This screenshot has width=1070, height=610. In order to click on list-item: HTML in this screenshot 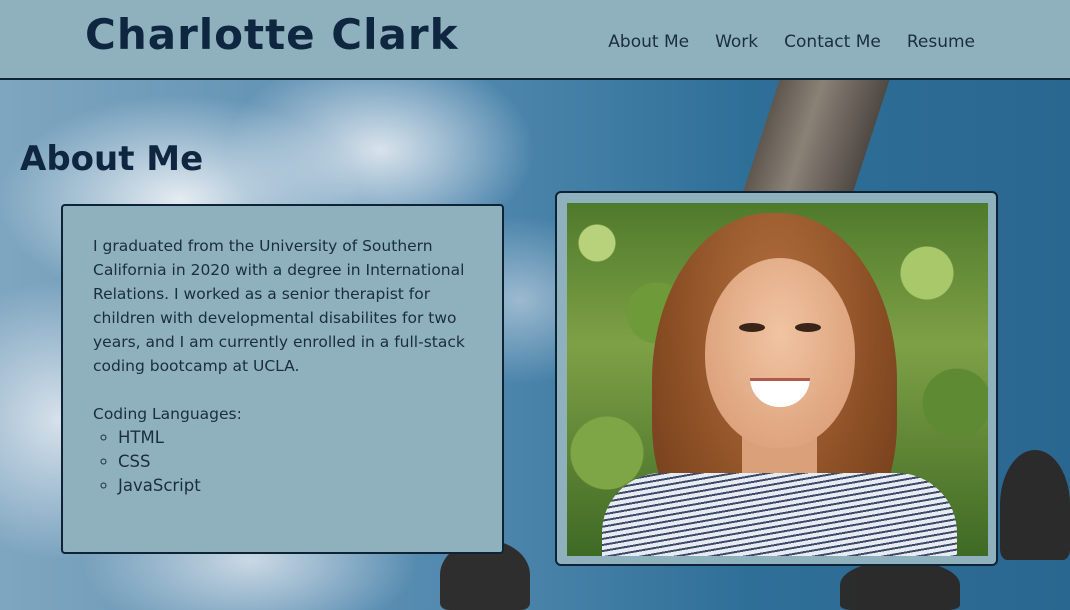, I will do `click(295, 438)`.